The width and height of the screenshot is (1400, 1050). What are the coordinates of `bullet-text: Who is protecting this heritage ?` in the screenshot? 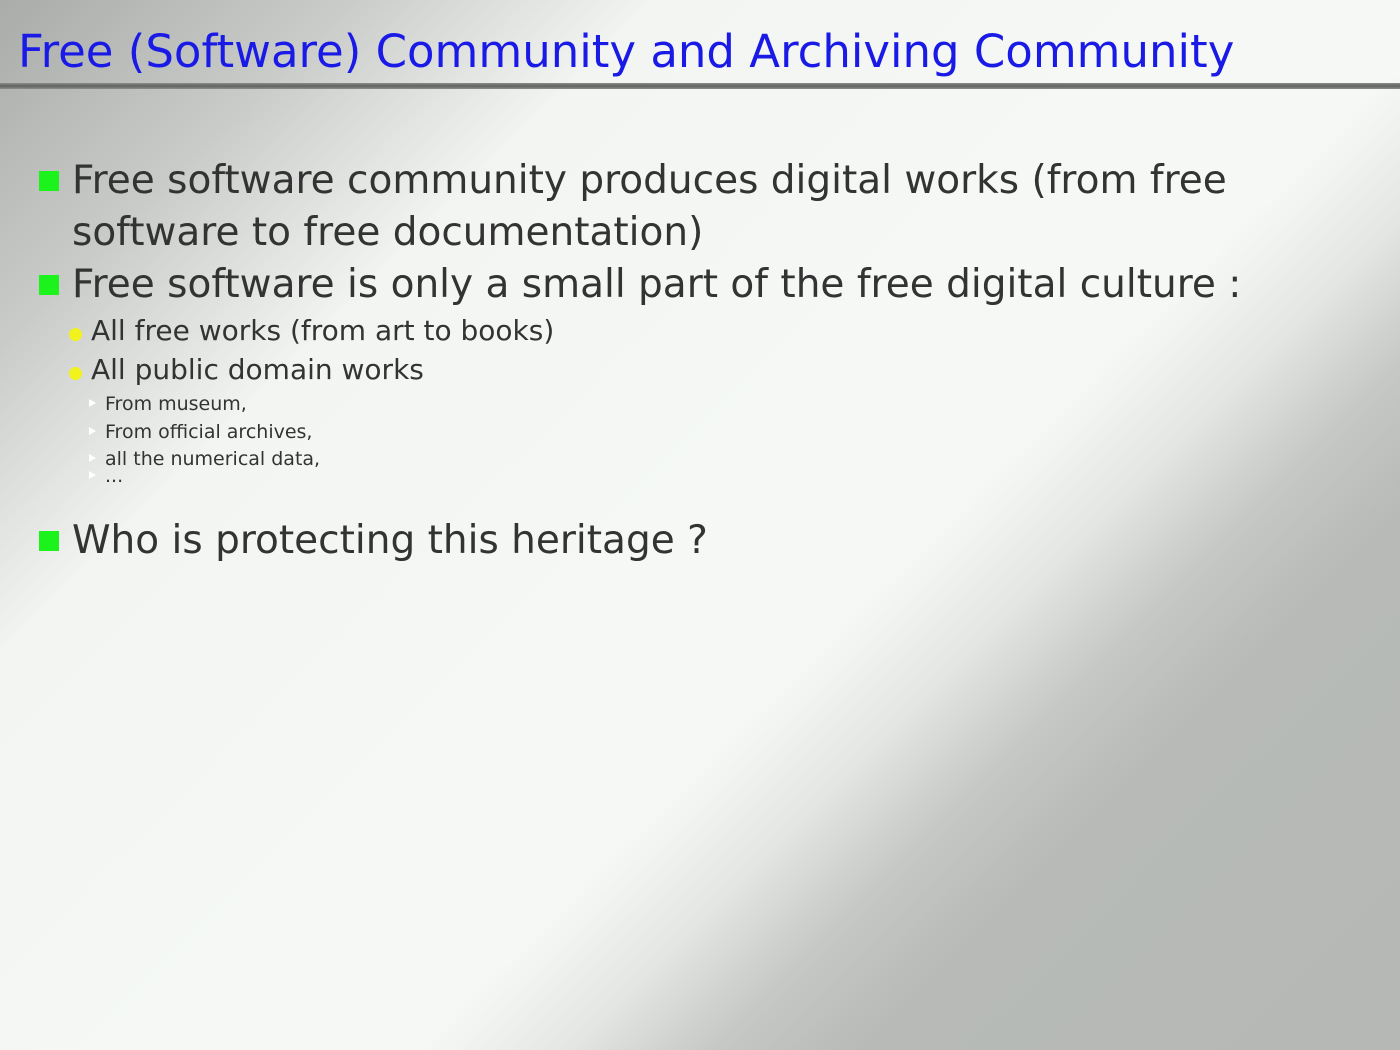 It's located at (390, 540).